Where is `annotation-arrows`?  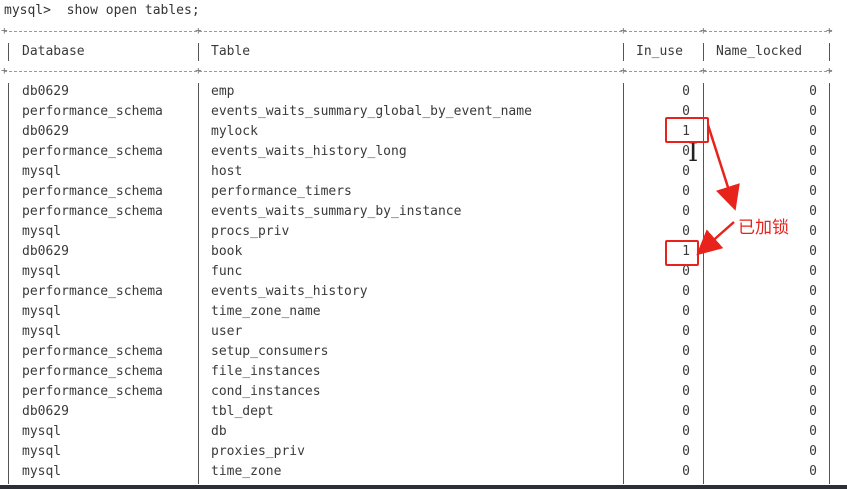 annotation-arrows is located at coordinates (718, 190).